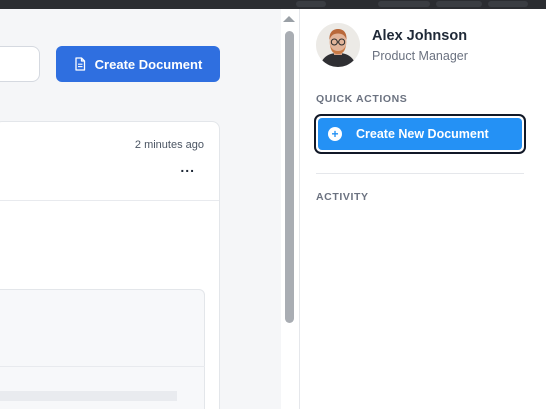  Describe the element at coordinates (420, 173) in the screenshot. I see `sidebar-divider` at that location.